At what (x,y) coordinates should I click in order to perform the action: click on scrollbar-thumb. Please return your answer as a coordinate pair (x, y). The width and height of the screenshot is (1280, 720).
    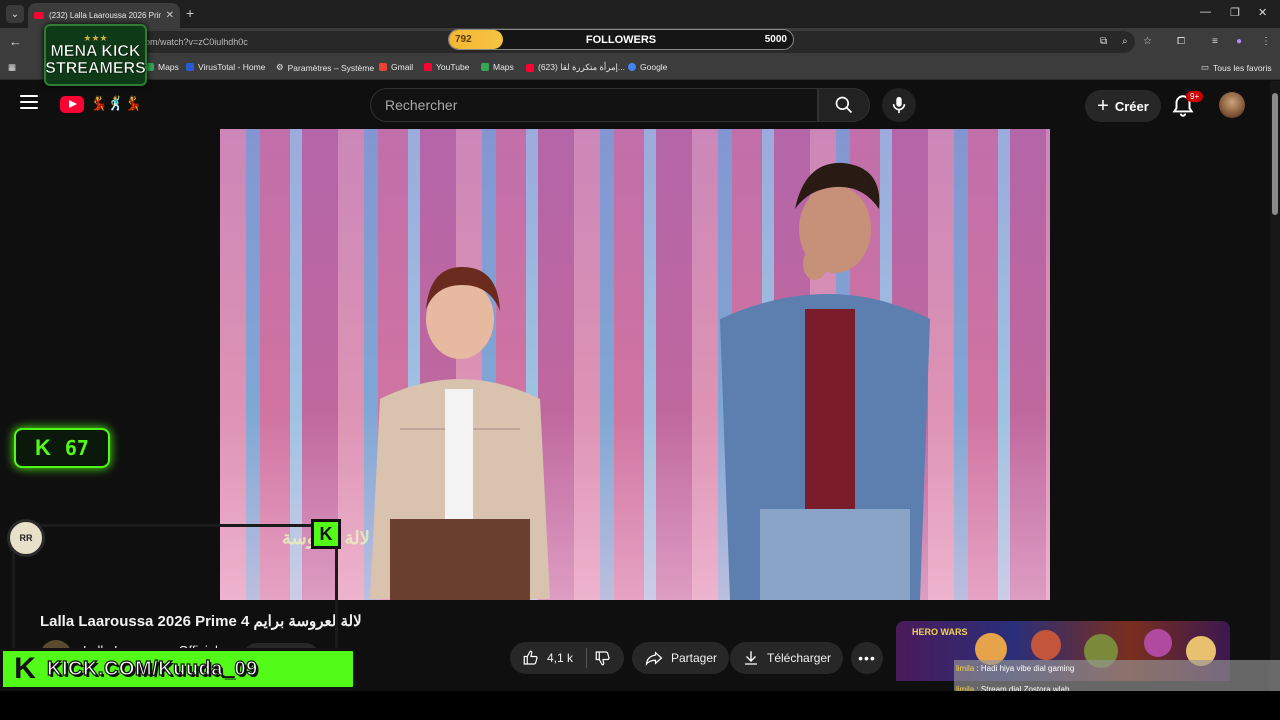
    Looking at the image, I should click on (1275, 154).